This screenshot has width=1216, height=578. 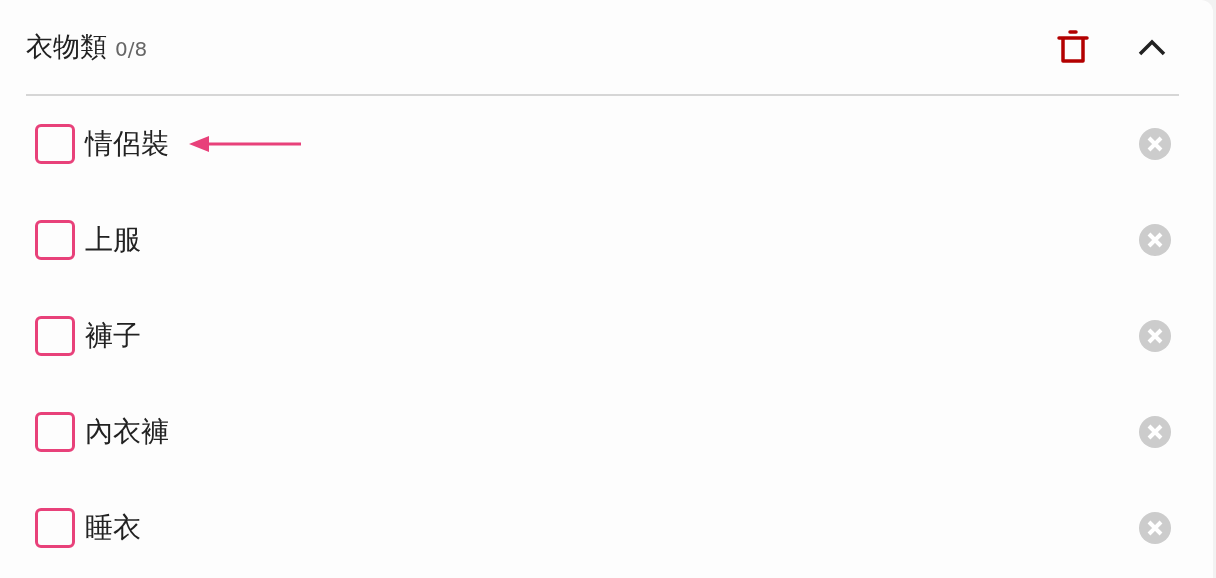 What do you see at coordinates (1073, 47) in the screenshot?
I see `trash-icon` at bounding box center [1073, 47].